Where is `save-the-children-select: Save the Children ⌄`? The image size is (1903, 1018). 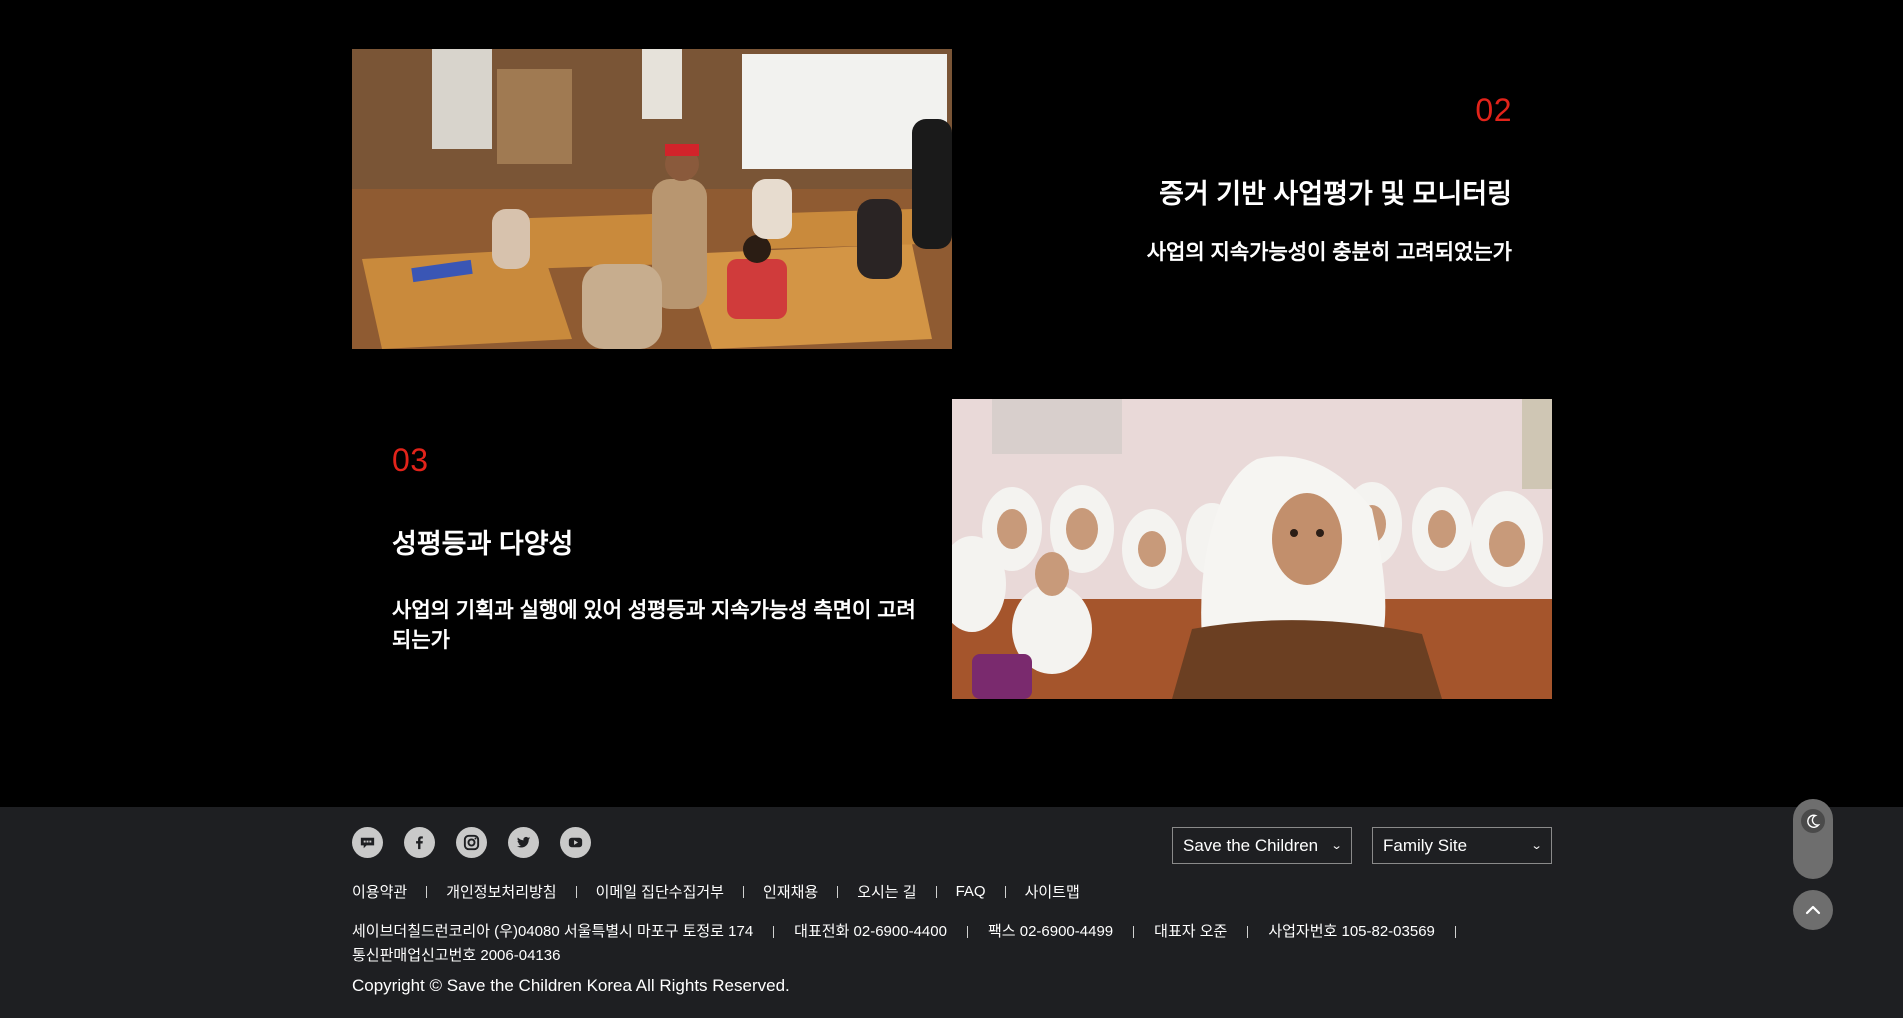 save-the-children-select: Save the Children ⌄ is located at coordinates (1262, 845).